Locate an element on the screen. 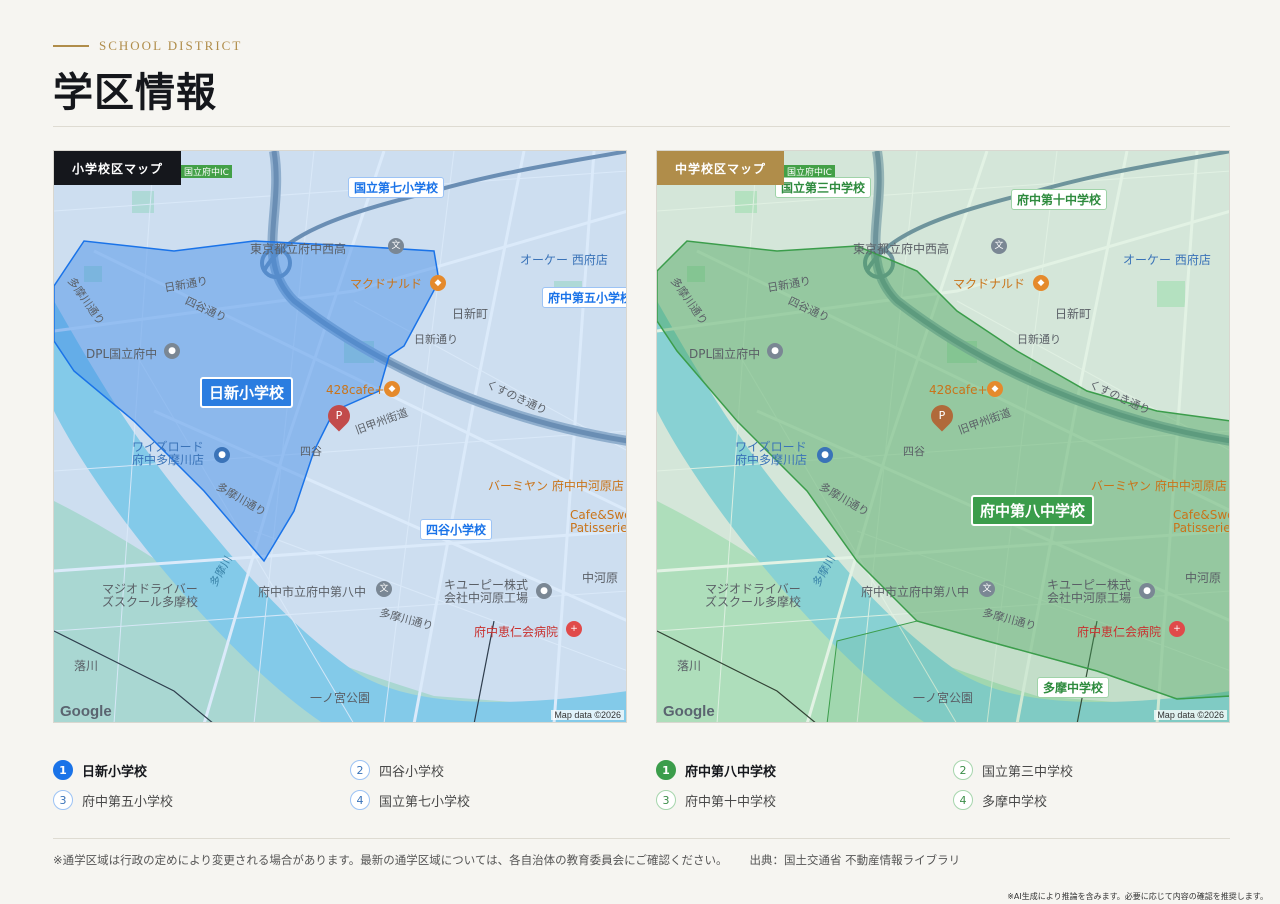  junior-high-school-legend: 1 府中第八中学校 2 国立第三中学校 3 府中第十中学校 4 多摩中学校 is located at coordinates (943, 785).